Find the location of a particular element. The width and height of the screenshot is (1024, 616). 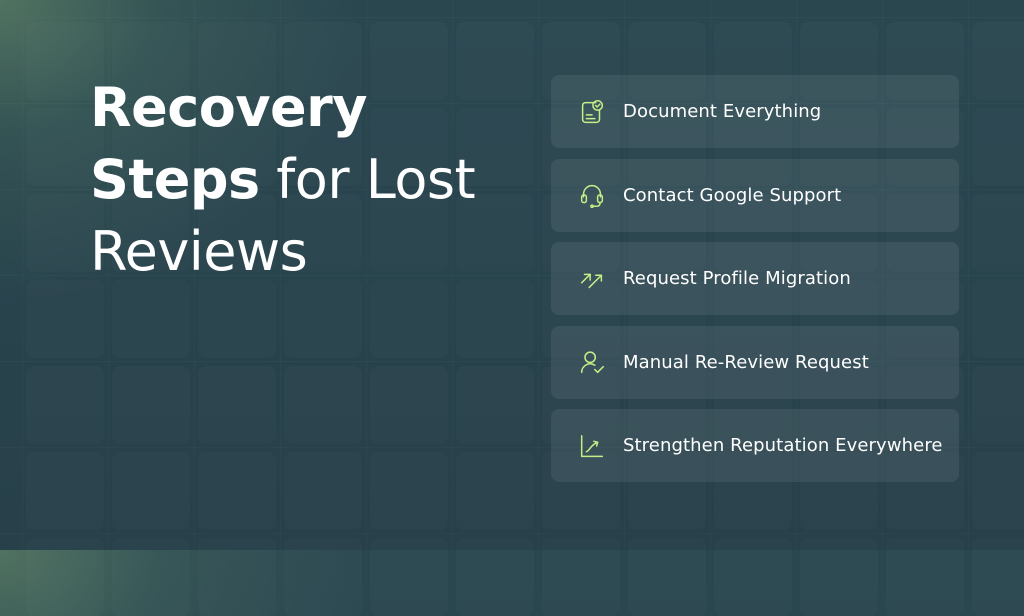

step-manual-re-review-request: Manual Re-Review Request is located at coordinates (755, 362).